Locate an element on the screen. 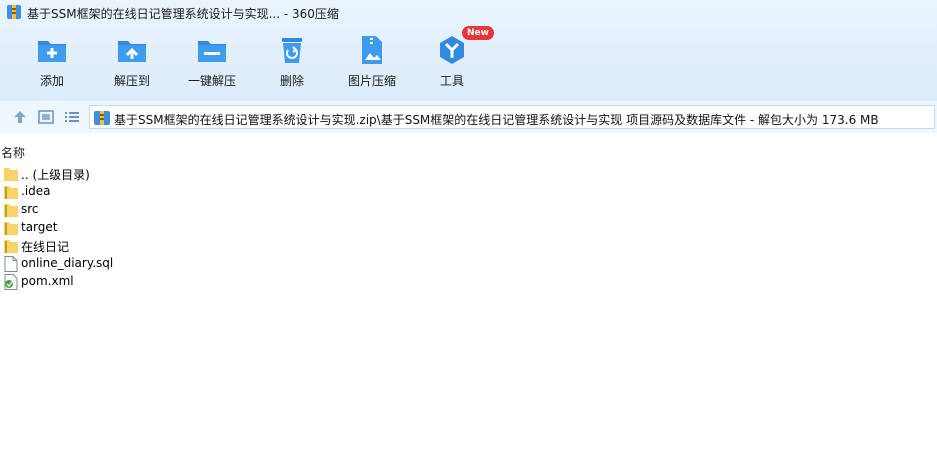 The width and height of the screenshot is (937, 453). file-name: .. (上级目录) is located at coordinates (55, 175).